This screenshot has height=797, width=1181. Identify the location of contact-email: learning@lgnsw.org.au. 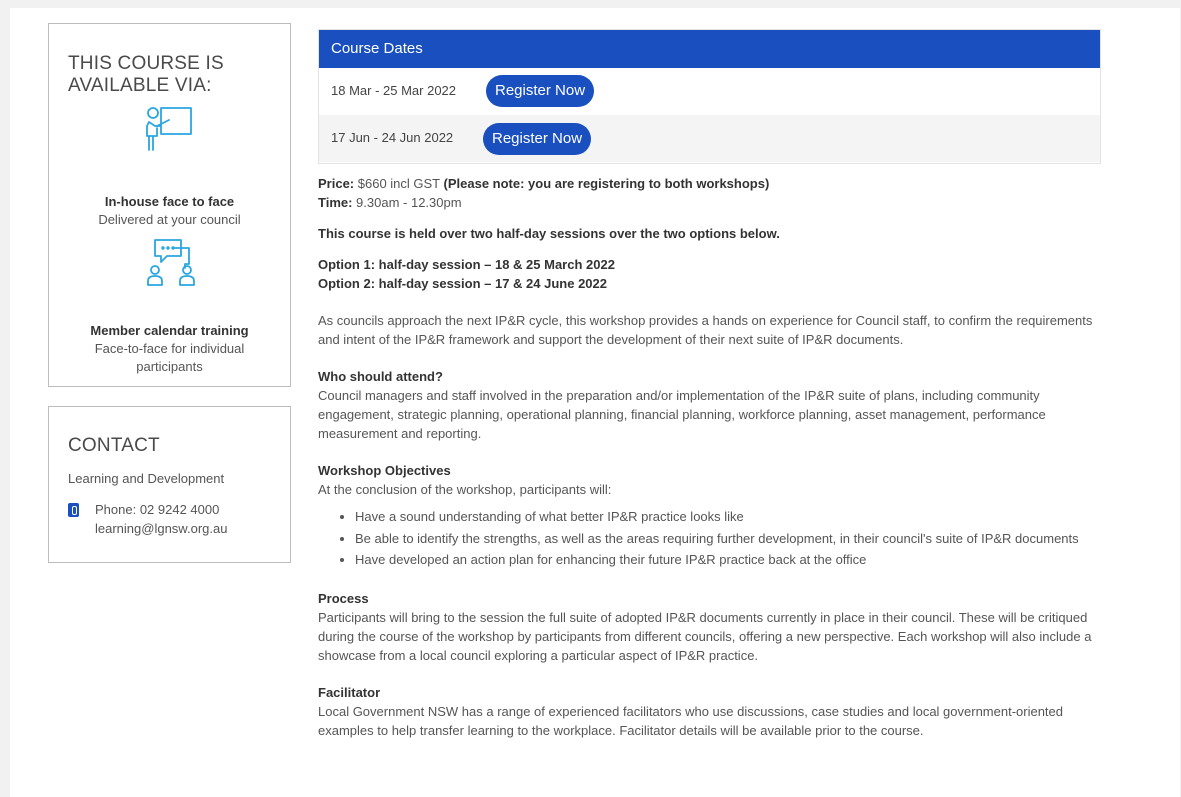
(161, 528).